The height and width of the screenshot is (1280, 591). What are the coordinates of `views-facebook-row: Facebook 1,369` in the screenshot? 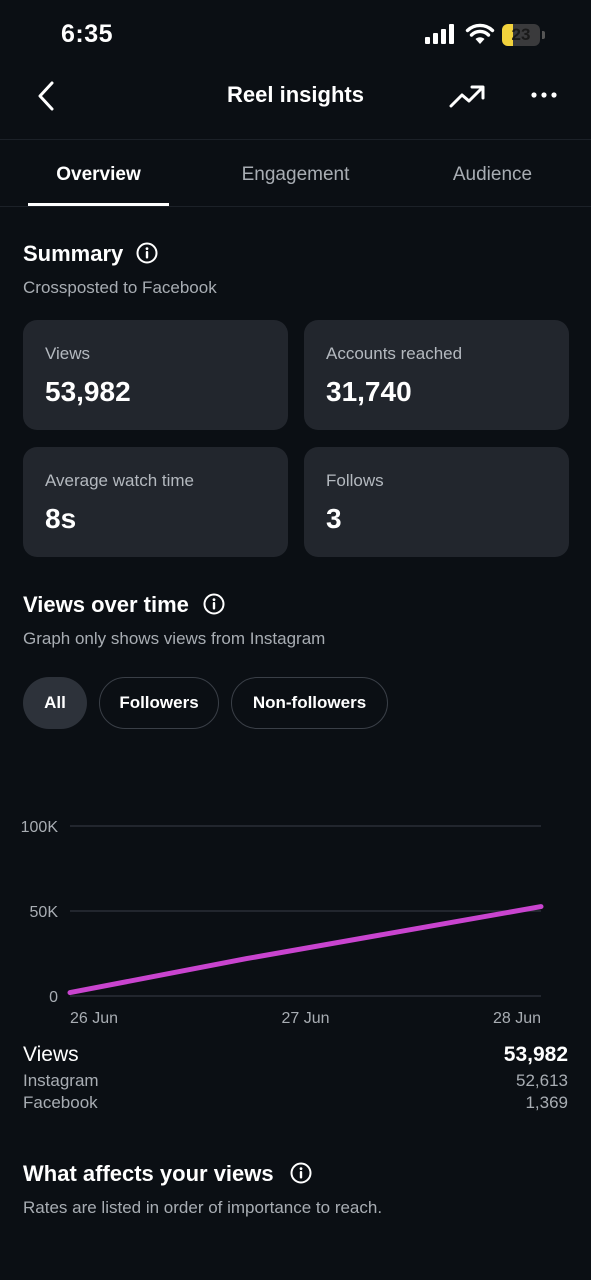 It's located at (295, 1104).